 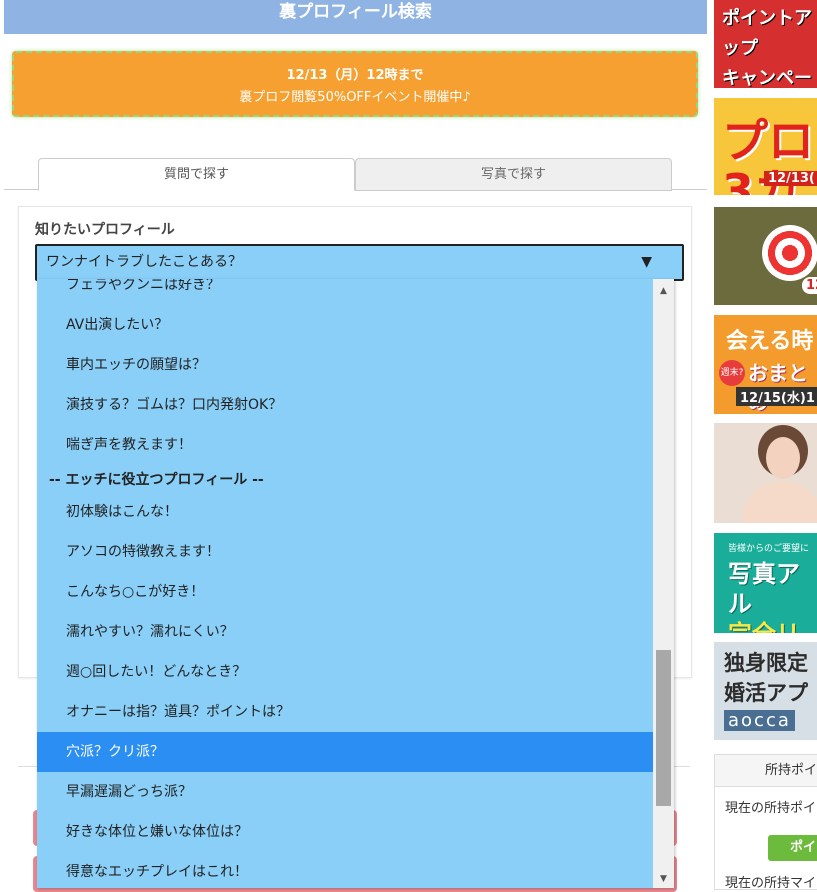 What do you see at coordinates (196, 174) in the screenshot?
I see `tab-search-by-question: 質問で探す` at bounding box center [196, 174].